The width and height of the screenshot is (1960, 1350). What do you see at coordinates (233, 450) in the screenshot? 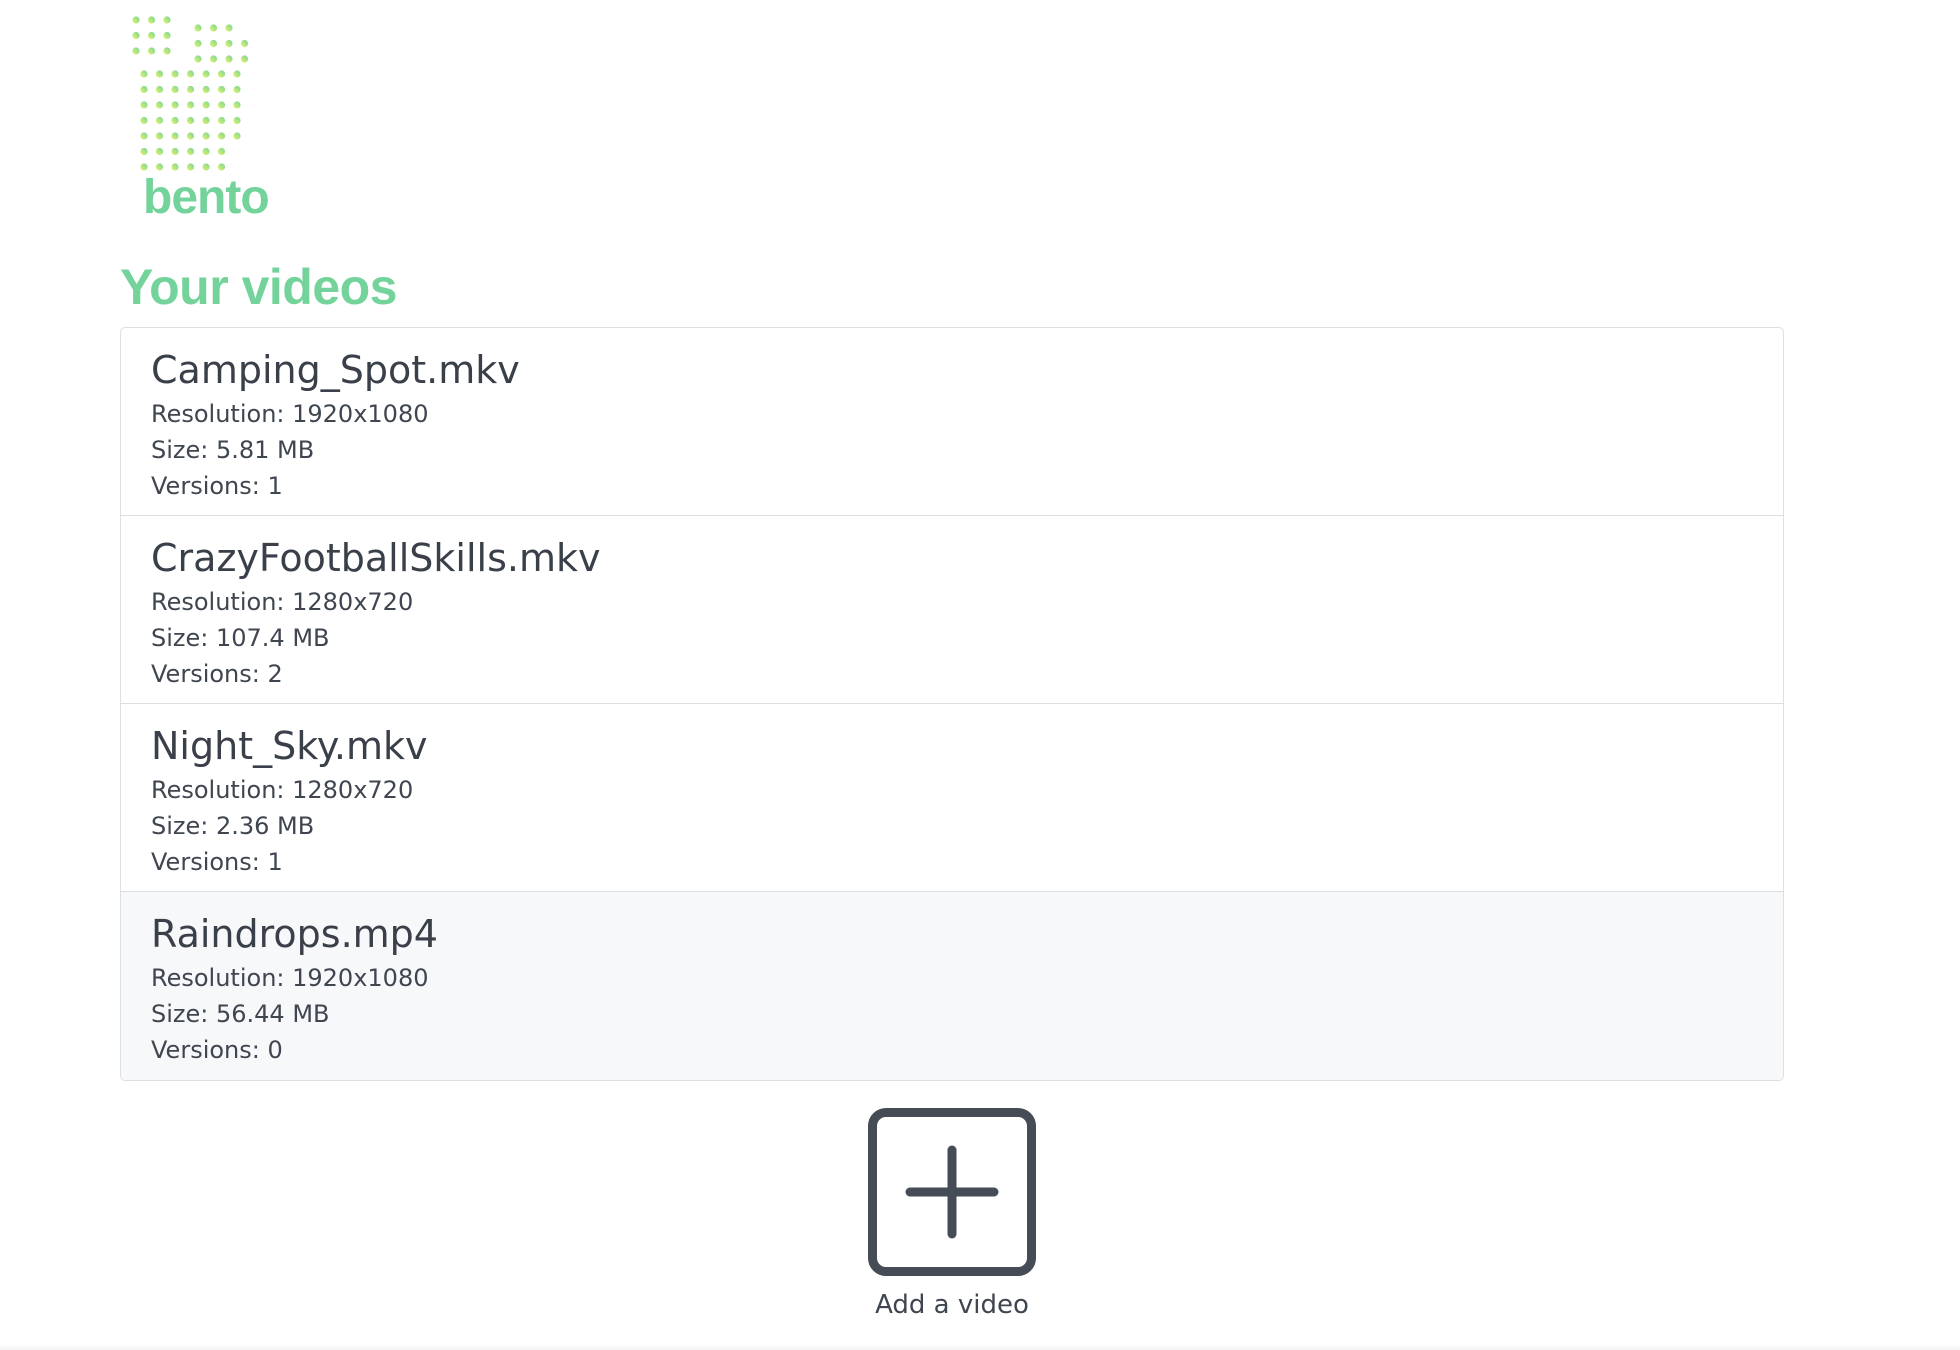
I see `video-size: Size: 5.81 MB` at bounding box center [233, 450].